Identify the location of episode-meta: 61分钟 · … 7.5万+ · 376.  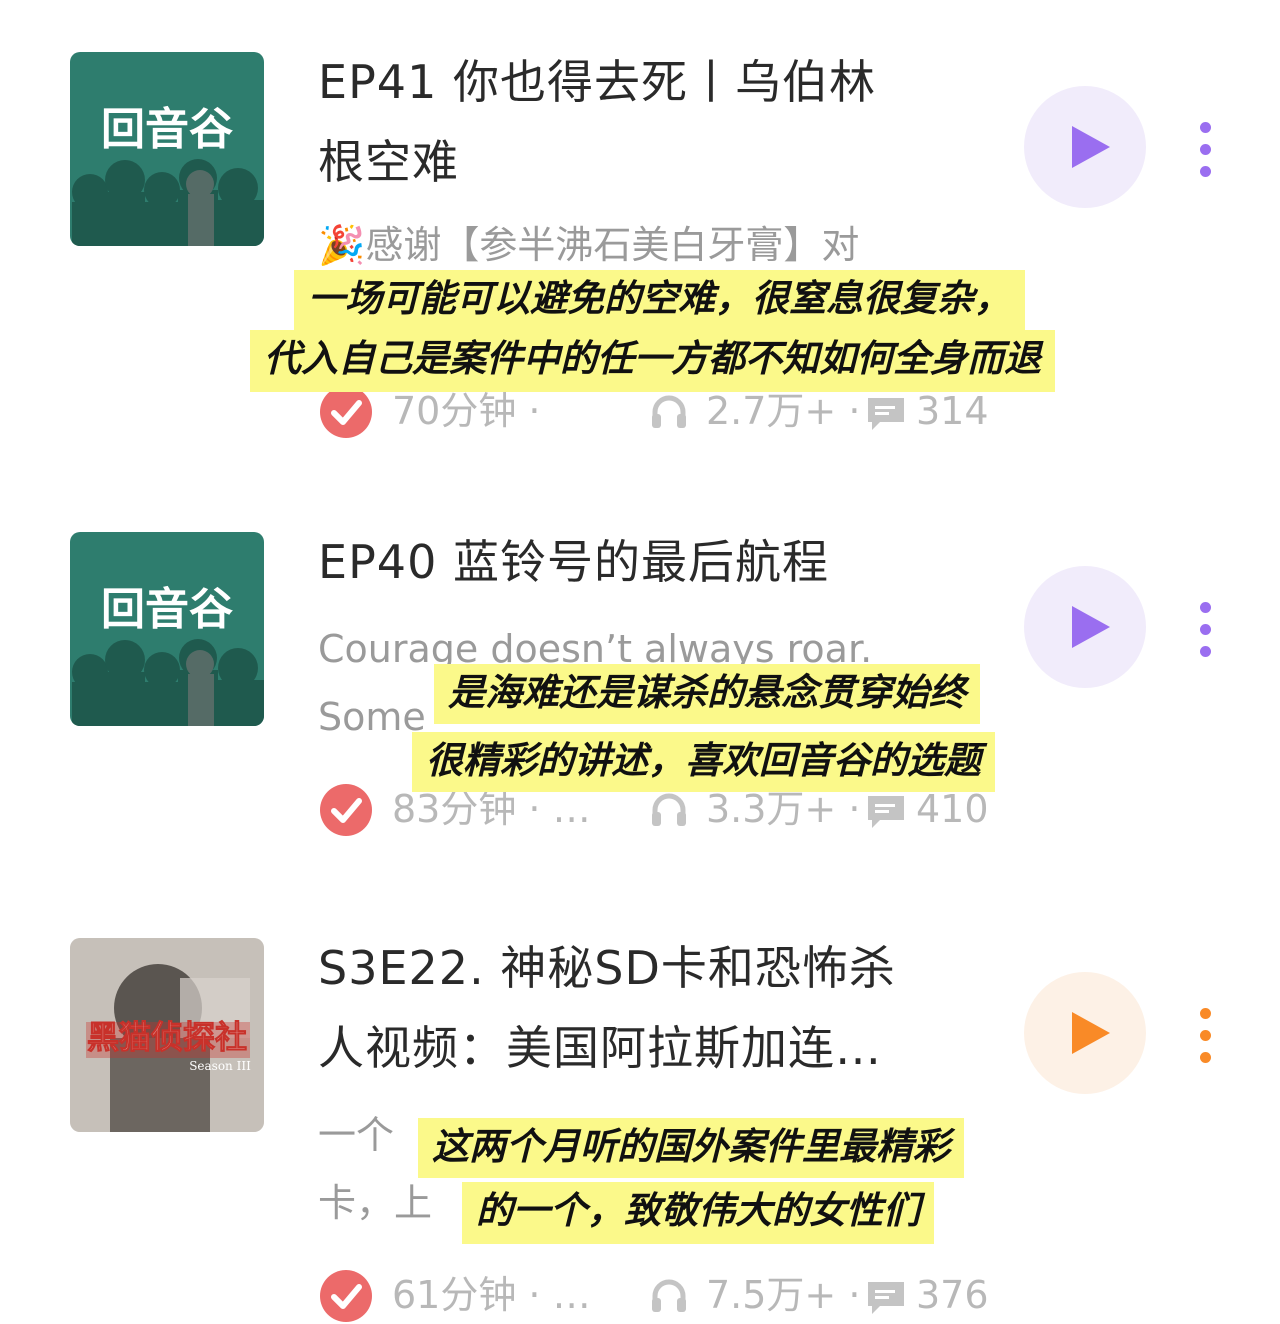
(660, 1296).